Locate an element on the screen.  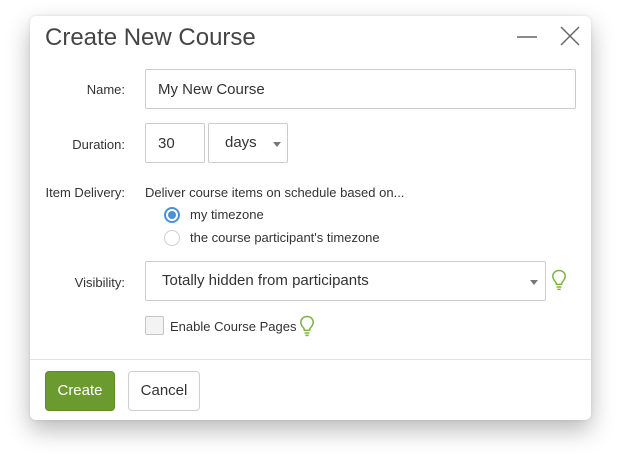
close-icon is located at coordinates (570, 36).